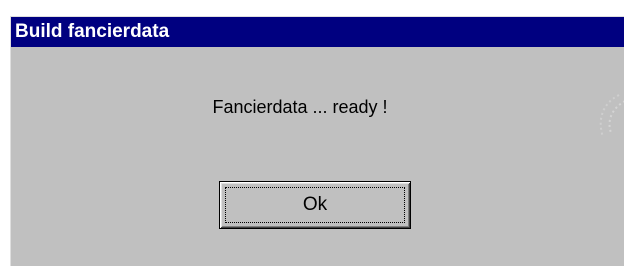  What do you see at coordinates (317, 32) in the screenshot?
I see `dialog-title-bar: Build fancierdata` at bounding box center [317, 32].